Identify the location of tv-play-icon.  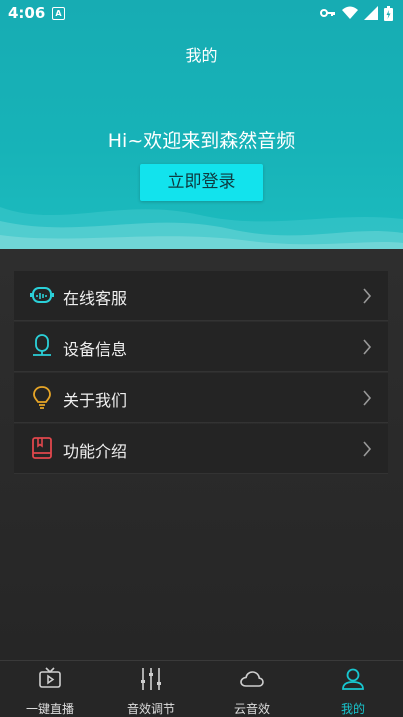
(50, 677).